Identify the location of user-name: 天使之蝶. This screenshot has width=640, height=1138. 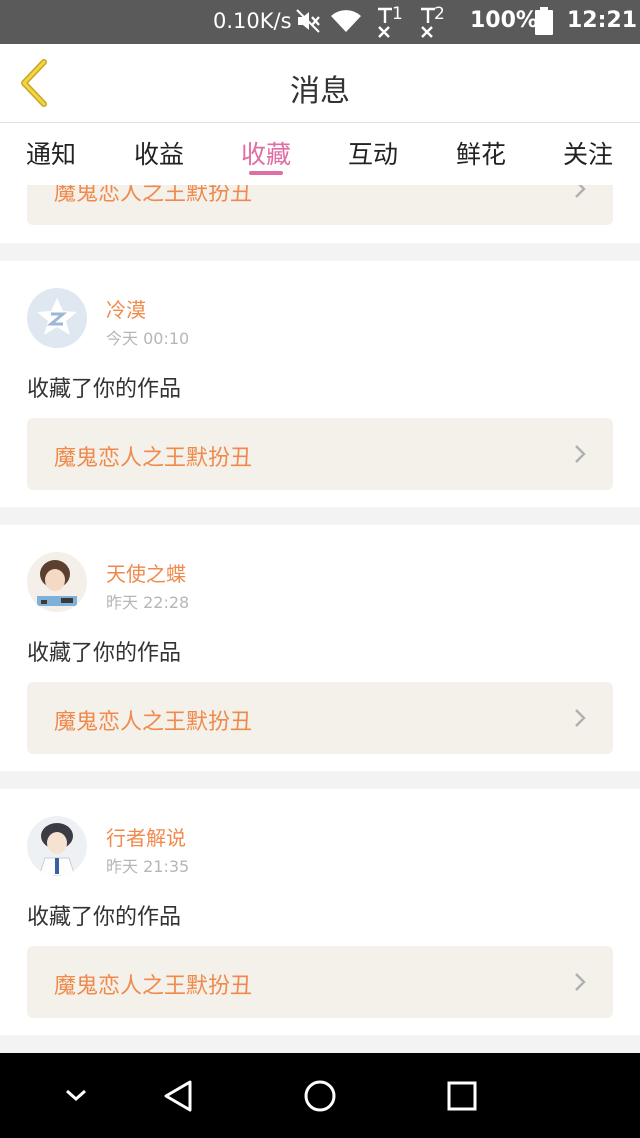
(146, 572).